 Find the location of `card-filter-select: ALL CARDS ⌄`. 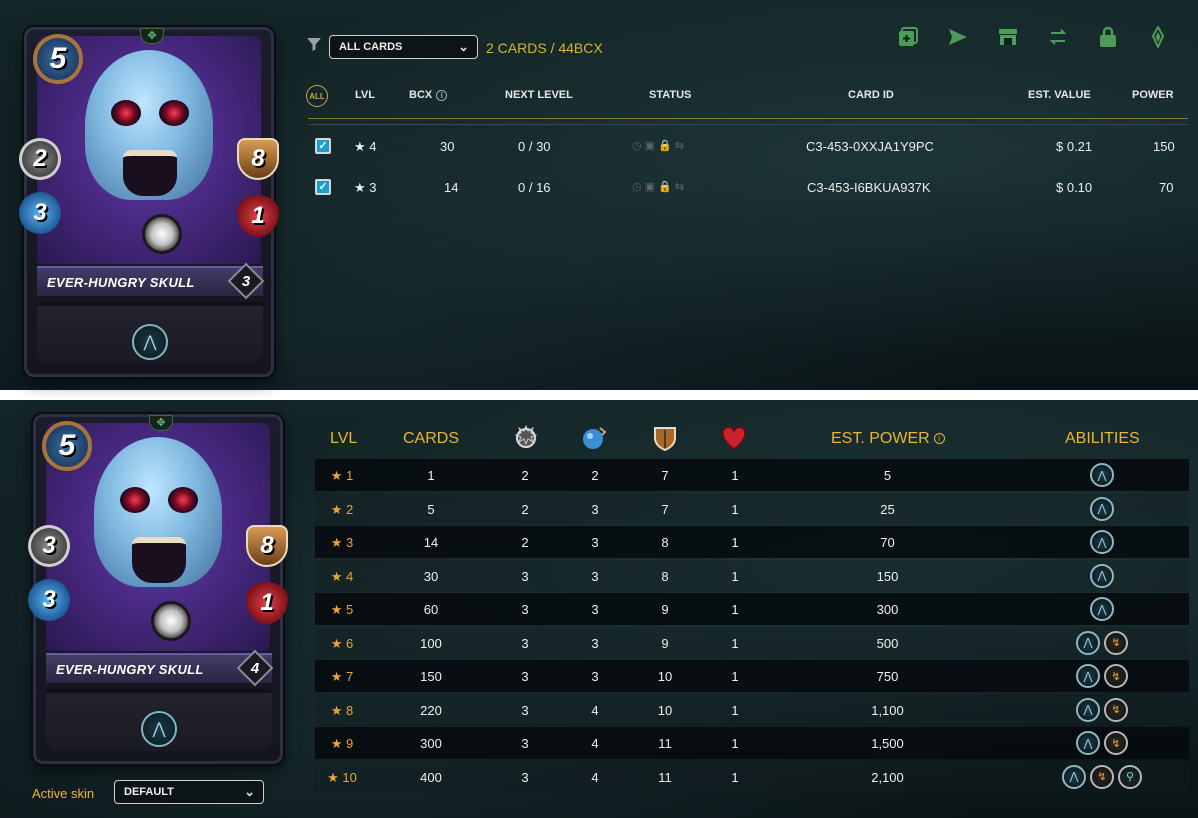

card-filter-select: ALL CARDS ⌄ is located at coordinates (403, 47).